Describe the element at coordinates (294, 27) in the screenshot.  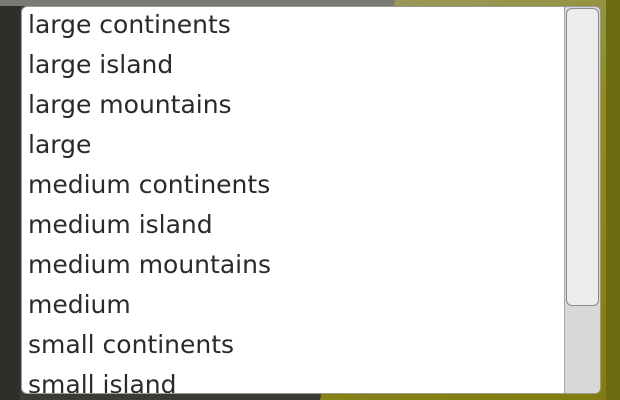
I see `list-item: large continents` at that location.